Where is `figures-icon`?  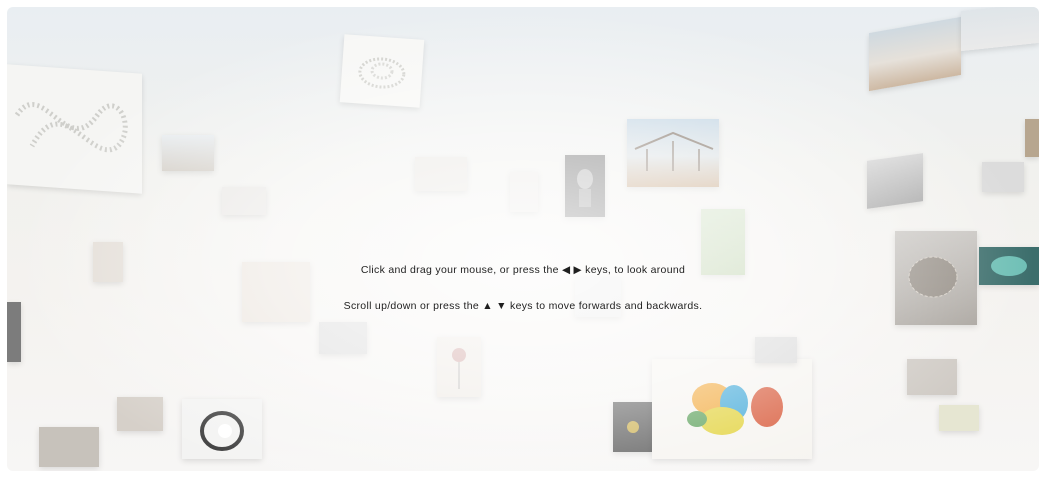
figures-icon is located at coordinates (735, 409).